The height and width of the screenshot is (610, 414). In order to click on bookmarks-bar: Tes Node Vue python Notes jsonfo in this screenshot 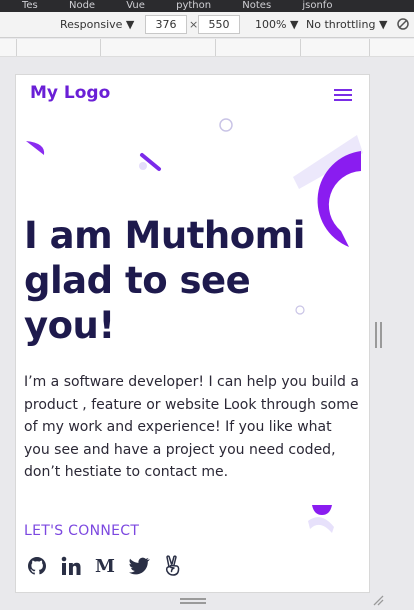, I will do `click(207, 6)`.